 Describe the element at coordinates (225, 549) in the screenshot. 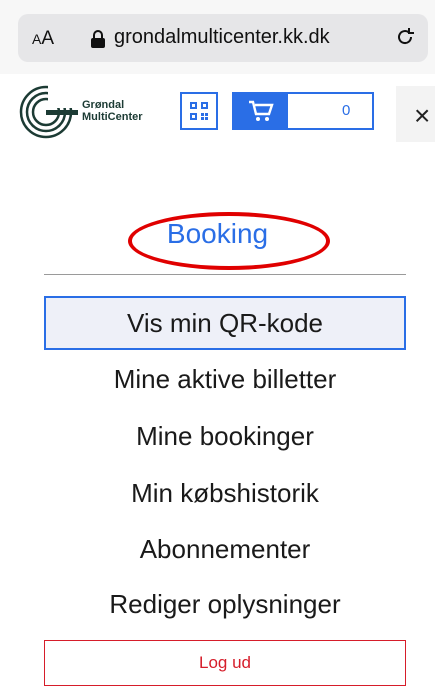

I see `menu-item-subscriptions: Abonnementer` at that location.